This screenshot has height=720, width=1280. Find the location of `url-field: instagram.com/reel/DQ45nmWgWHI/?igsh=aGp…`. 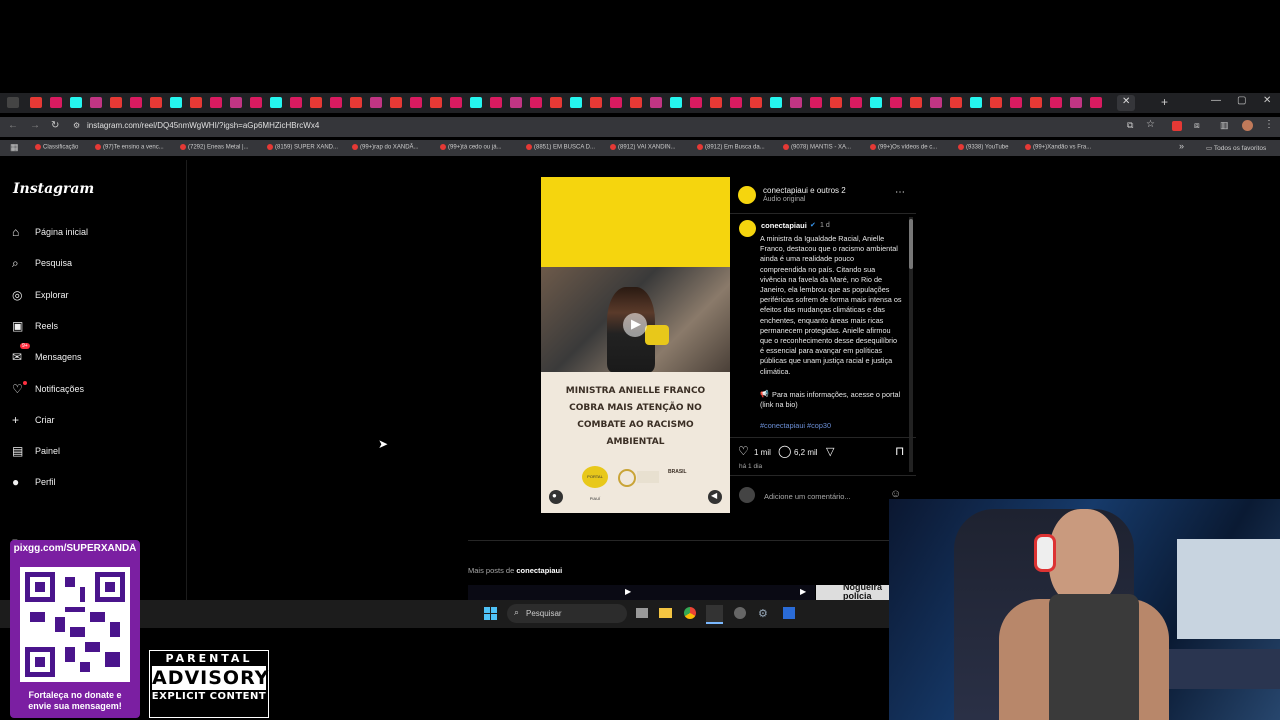

url-field: instagram.com/reel/DQ45nmWgWHI/?igsh=aGp… is located at coordinates (203, 125).